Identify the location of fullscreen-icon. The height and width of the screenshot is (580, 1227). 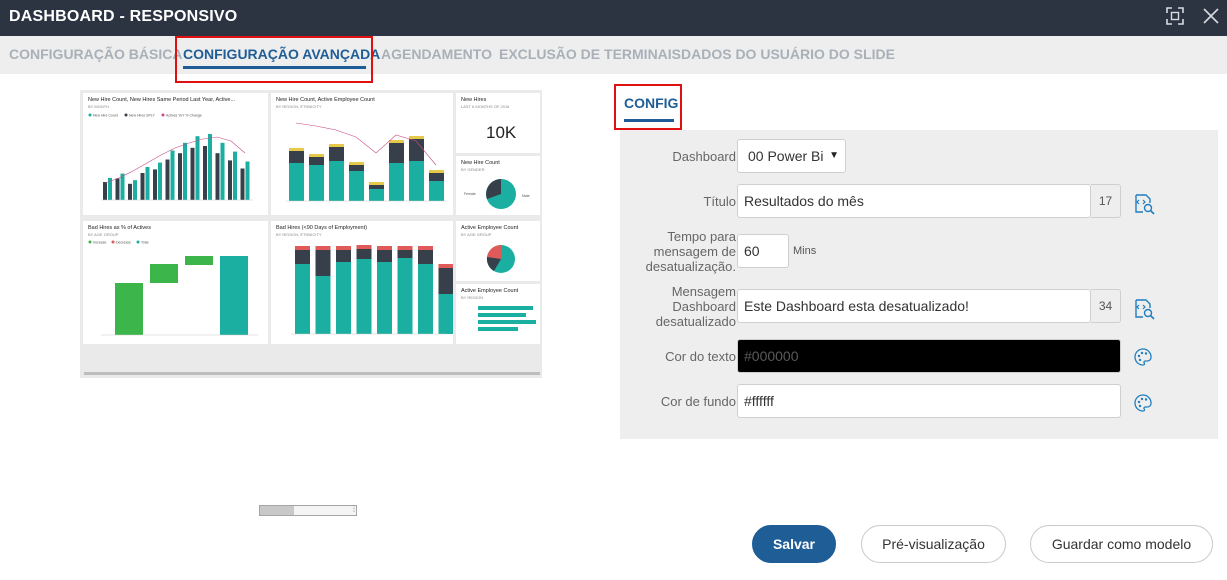
(1175, 16).